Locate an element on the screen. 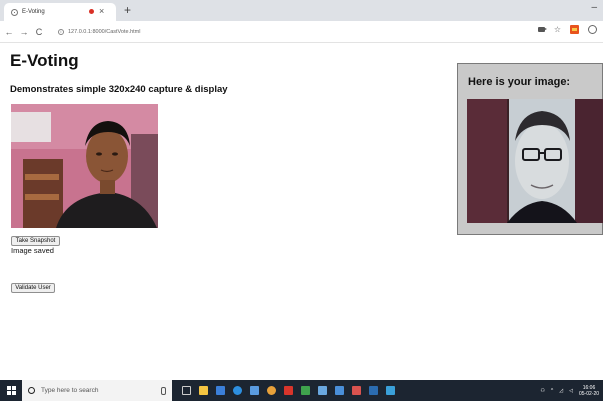 This screenshot has width=603, height=401. volume-icon: ◁ is located at coordinates (571, 391).